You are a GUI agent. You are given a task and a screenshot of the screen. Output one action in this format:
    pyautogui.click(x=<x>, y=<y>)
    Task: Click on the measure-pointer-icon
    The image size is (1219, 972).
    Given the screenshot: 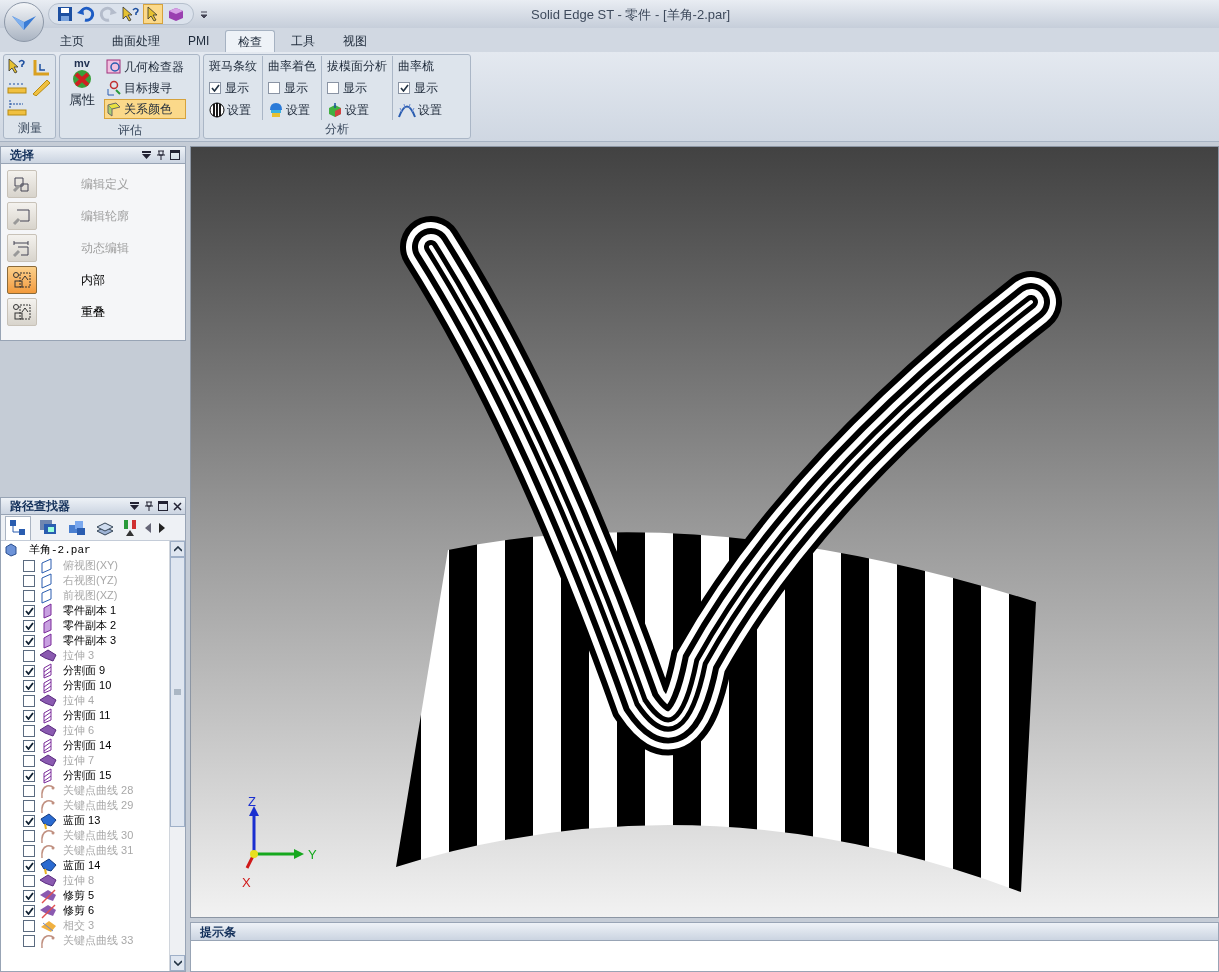 What is the action you would take?
    pyautogui.click(x=17, y=67)
    